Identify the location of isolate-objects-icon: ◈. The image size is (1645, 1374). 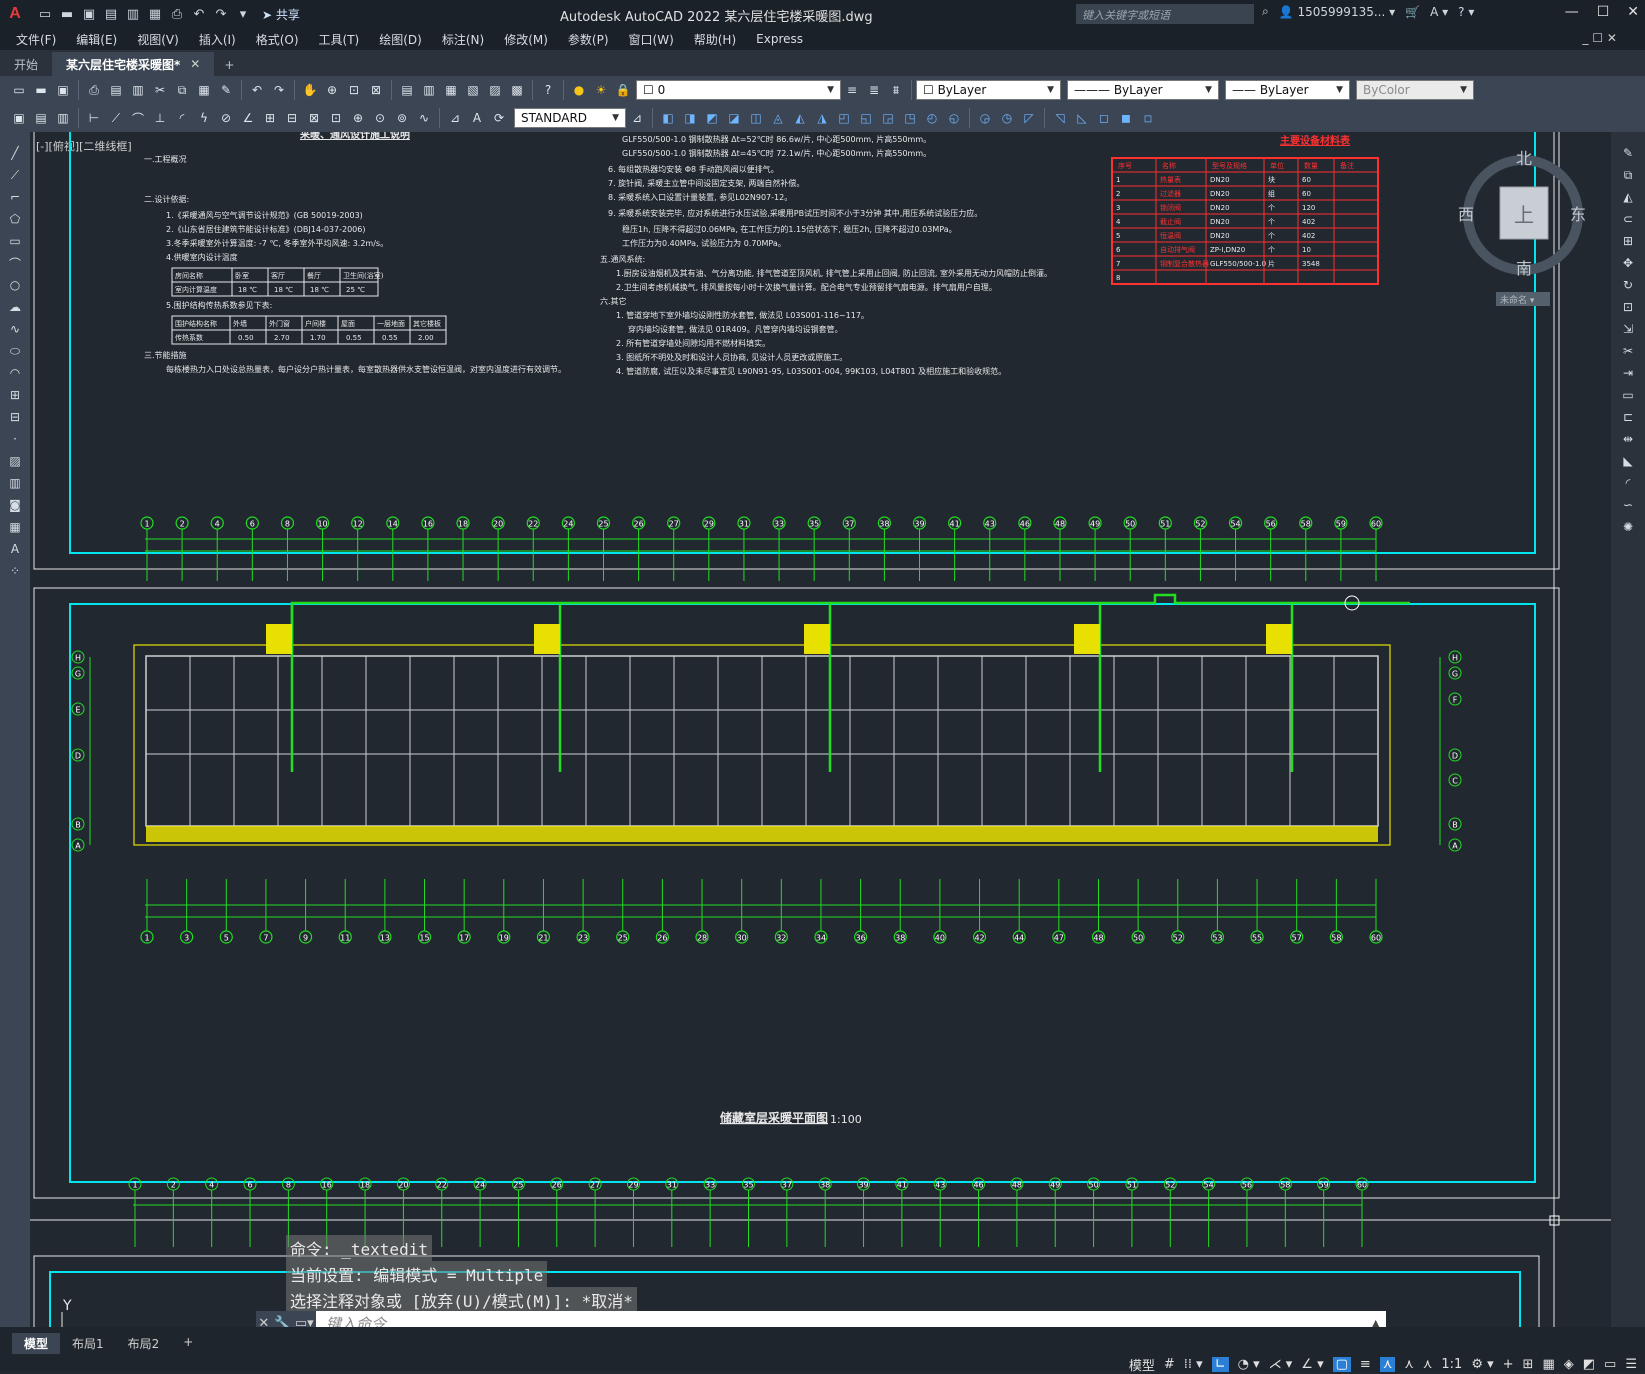
(1569, 1364).